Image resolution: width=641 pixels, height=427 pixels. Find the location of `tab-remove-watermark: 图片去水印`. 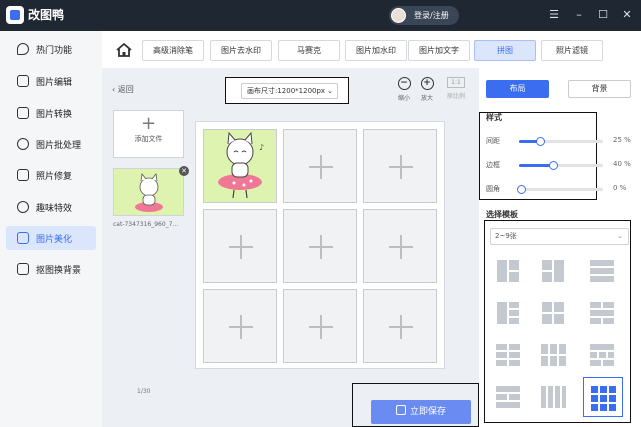

tab-remove-watermark: 图片去水印 is located at coordinates (241, 50).